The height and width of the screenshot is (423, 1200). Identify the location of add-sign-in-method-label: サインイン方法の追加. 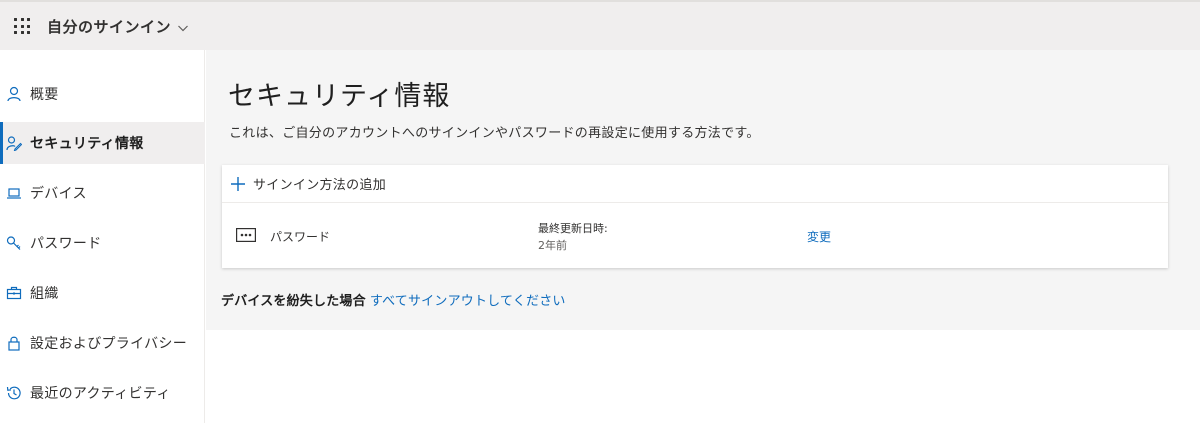
(320, 185).